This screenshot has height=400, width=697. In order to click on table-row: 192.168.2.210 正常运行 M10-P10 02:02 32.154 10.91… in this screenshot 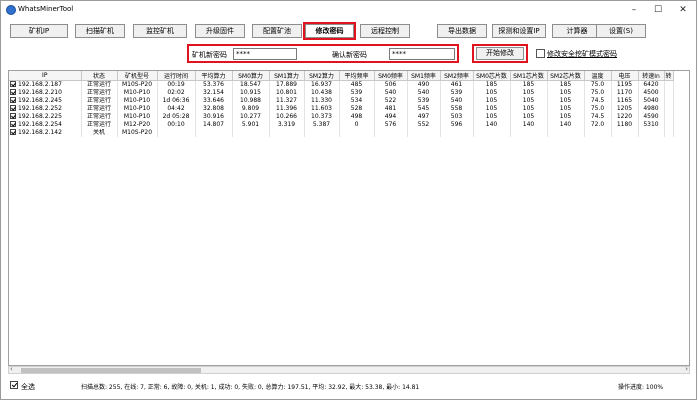, I will do `click(341, 93)`.